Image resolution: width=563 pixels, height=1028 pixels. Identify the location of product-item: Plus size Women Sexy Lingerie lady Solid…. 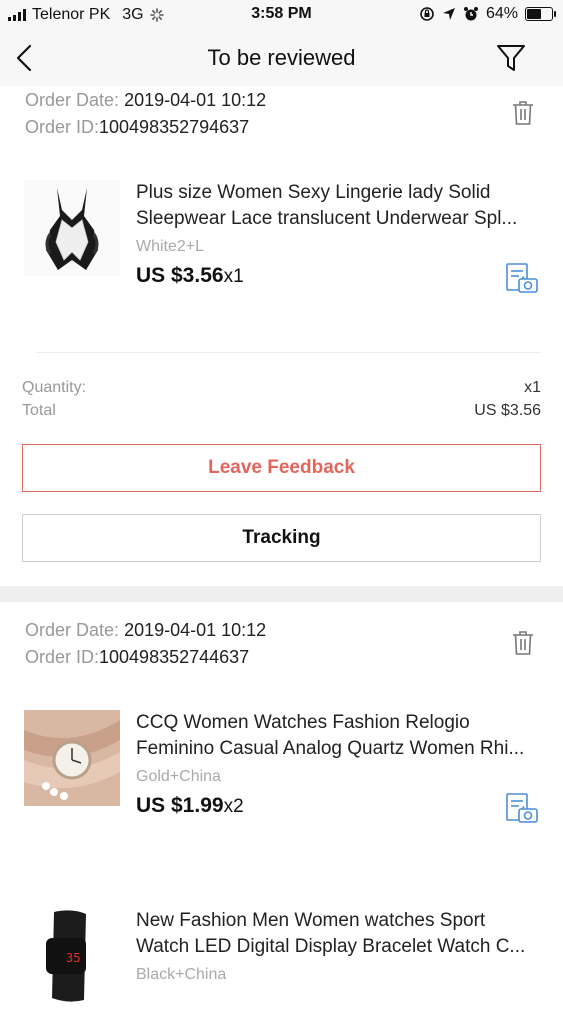
(281, 240).